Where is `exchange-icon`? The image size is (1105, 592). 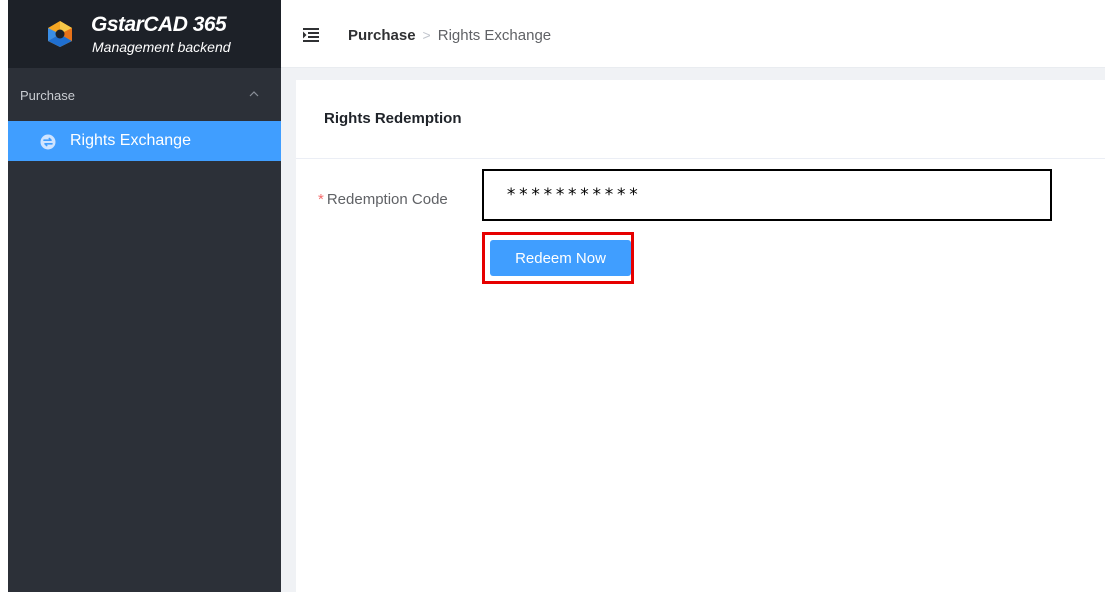
exchange-icon is located at coordinates (48, 142).